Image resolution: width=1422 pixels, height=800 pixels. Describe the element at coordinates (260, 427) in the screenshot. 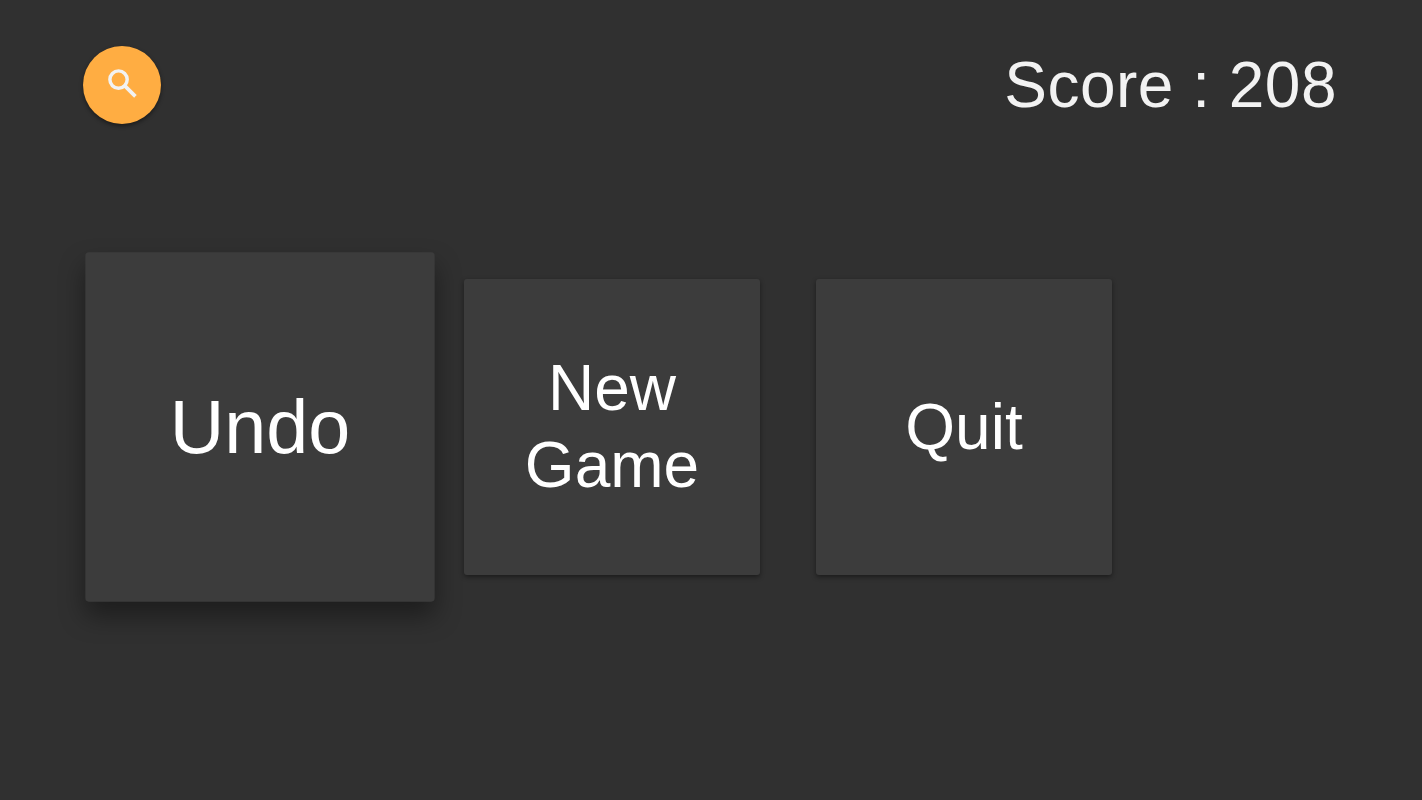

I see `menu-button: Undo` at that location.